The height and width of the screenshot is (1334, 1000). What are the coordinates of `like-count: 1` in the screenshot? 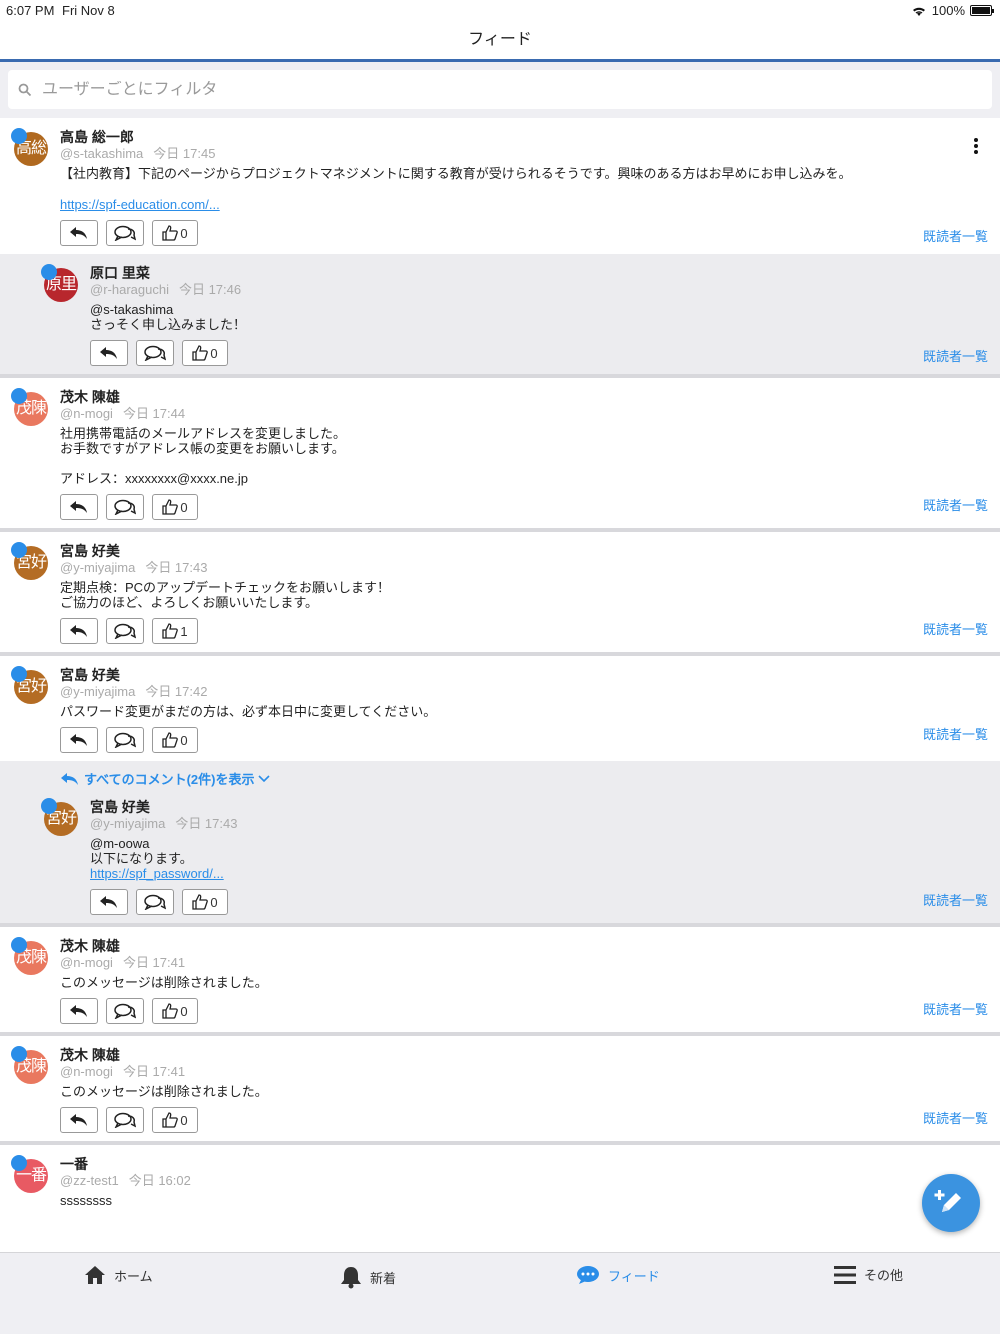 It's located at (184, 631).